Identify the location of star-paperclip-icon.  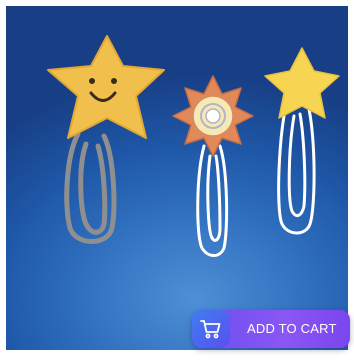
(302, 141).